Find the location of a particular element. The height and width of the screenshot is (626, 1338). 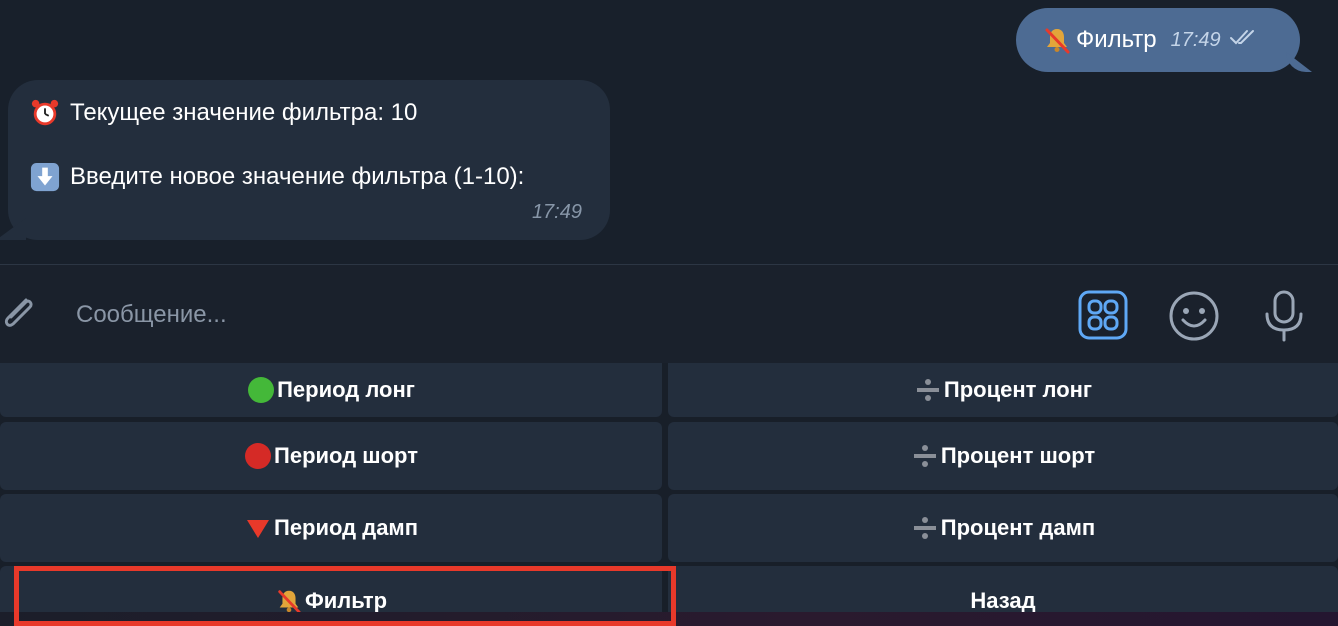

key-label: Процент дамп is located at coordinates (1018, 527).